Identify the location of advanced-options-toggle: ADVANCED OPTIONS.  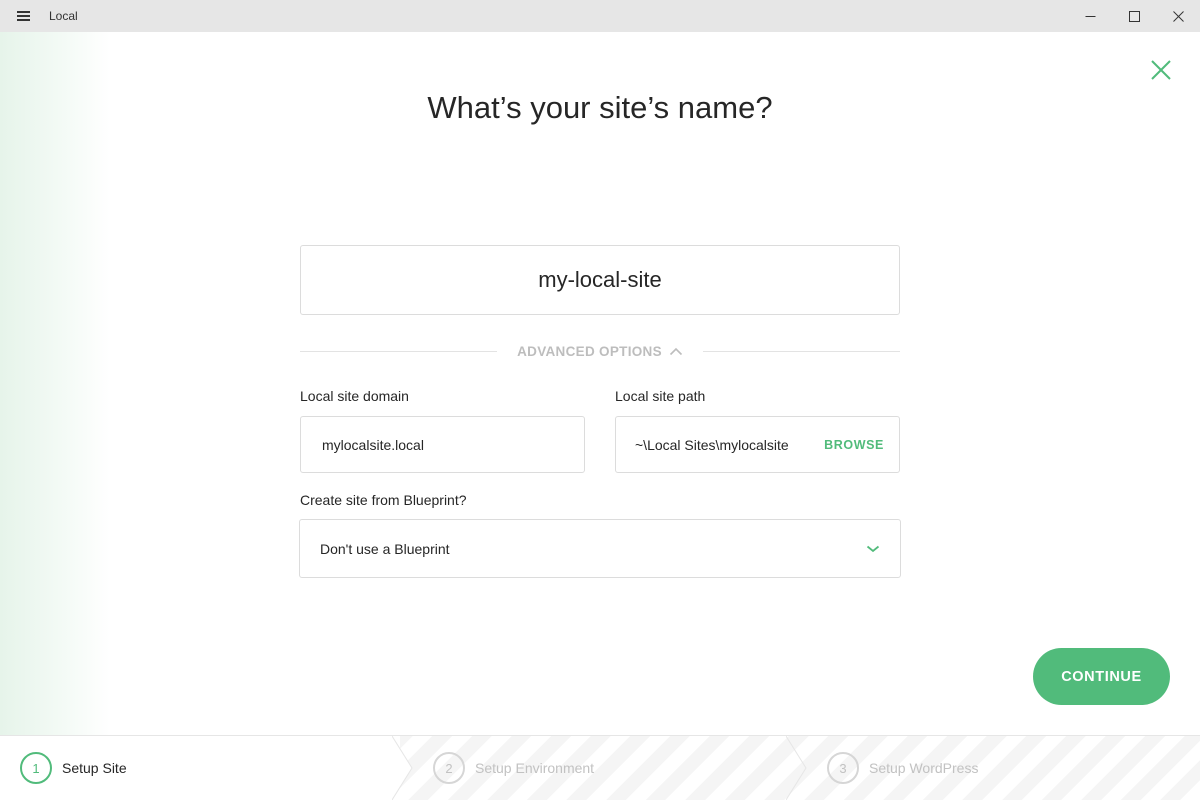
(600, 351).